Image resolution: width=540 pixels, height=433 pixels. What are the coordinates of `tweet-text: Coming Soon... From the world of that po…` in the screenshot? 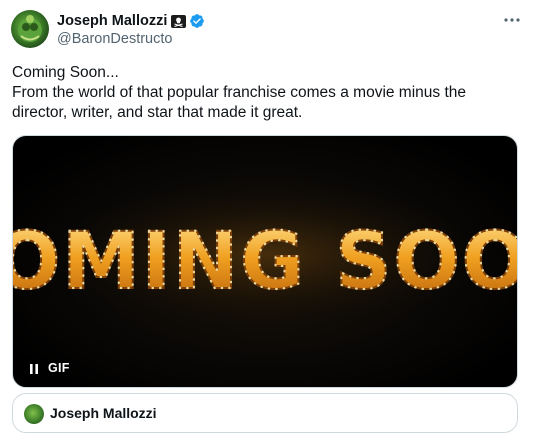 It's located at (262, 93).